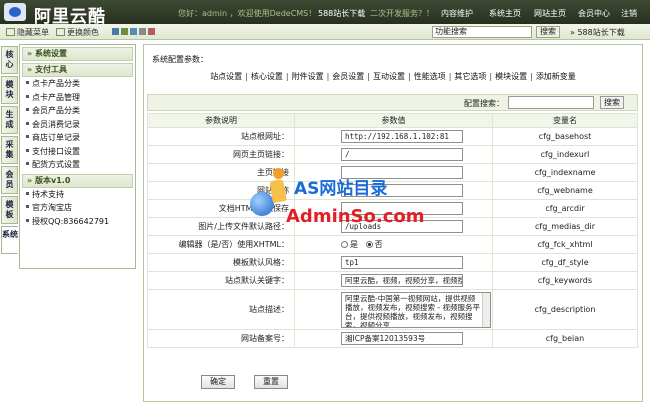 This screenshot has width=650, height=402. What do you see at coordinates (9, 60) in the screenshot?
I see `tab-core: 核心` at bounding box center [9, 60].